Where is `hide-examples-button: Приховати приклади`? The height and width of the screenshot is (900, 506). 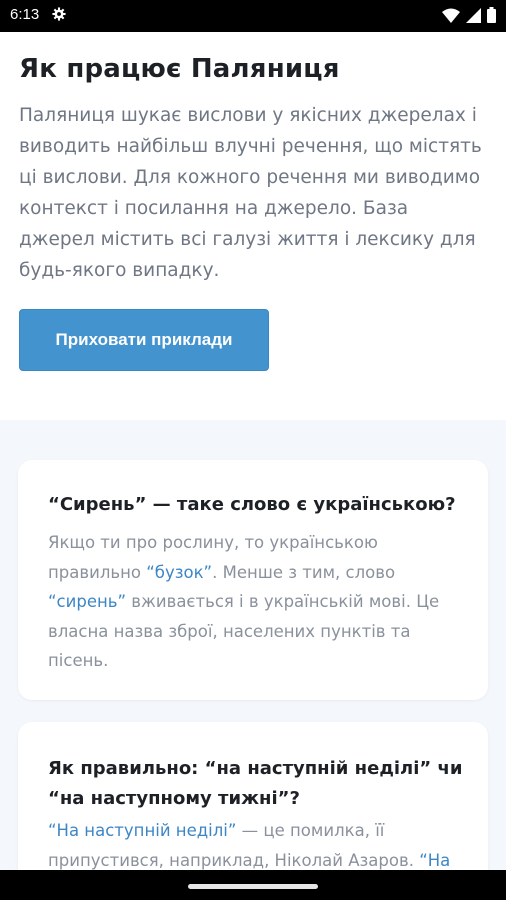 hide-examples-button: Приховати приклади is located at coordinates (144, 340).